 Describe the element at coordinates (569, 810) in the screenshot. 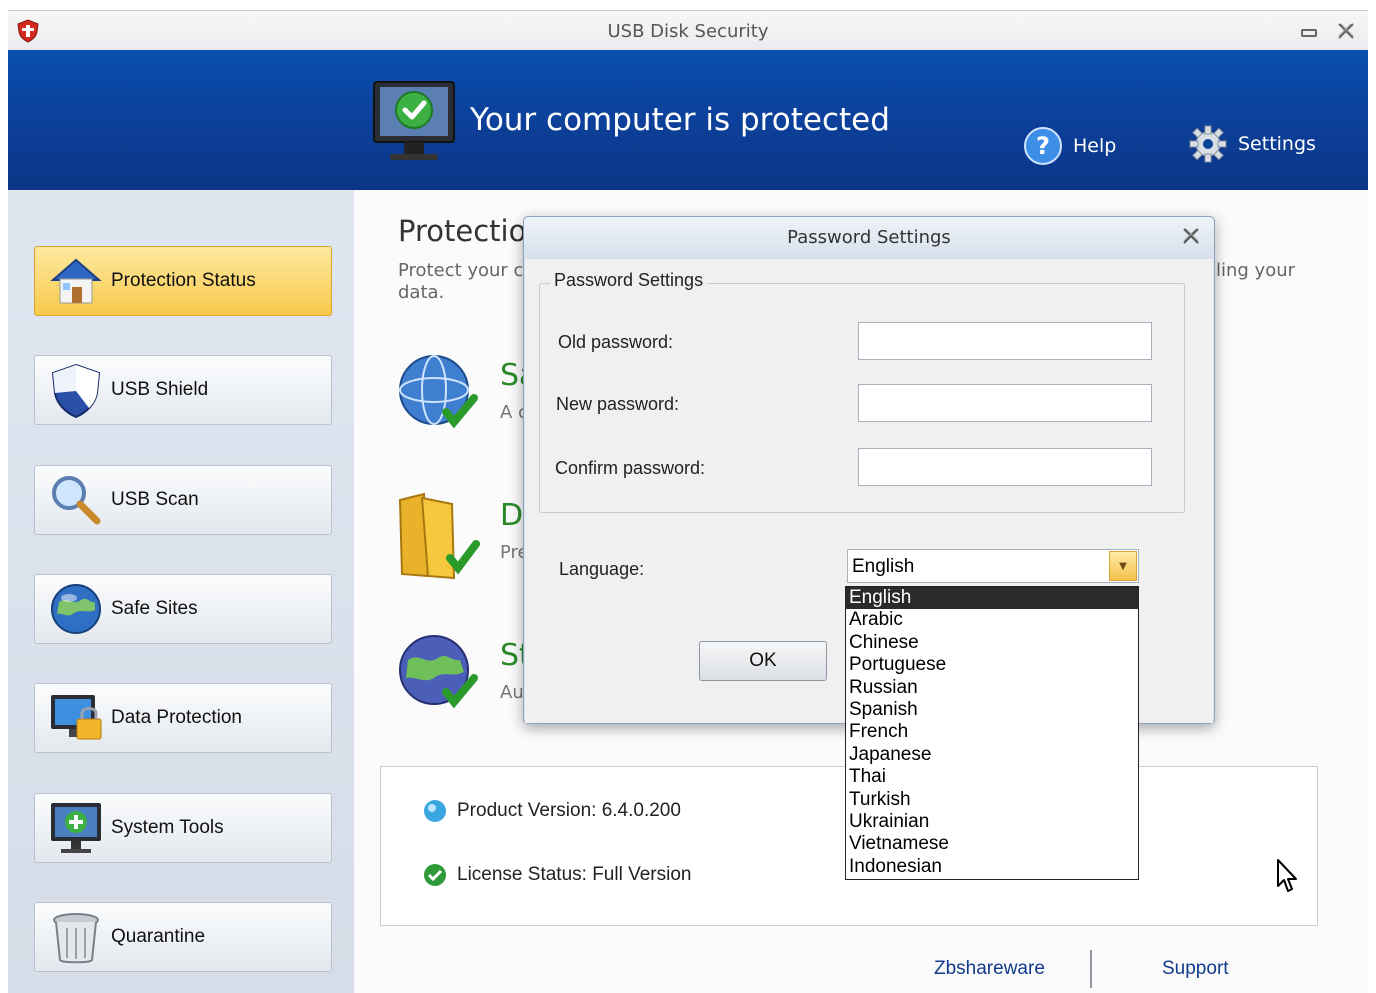

I see `product-version: Product Version: 6.4.0.200` at that location.